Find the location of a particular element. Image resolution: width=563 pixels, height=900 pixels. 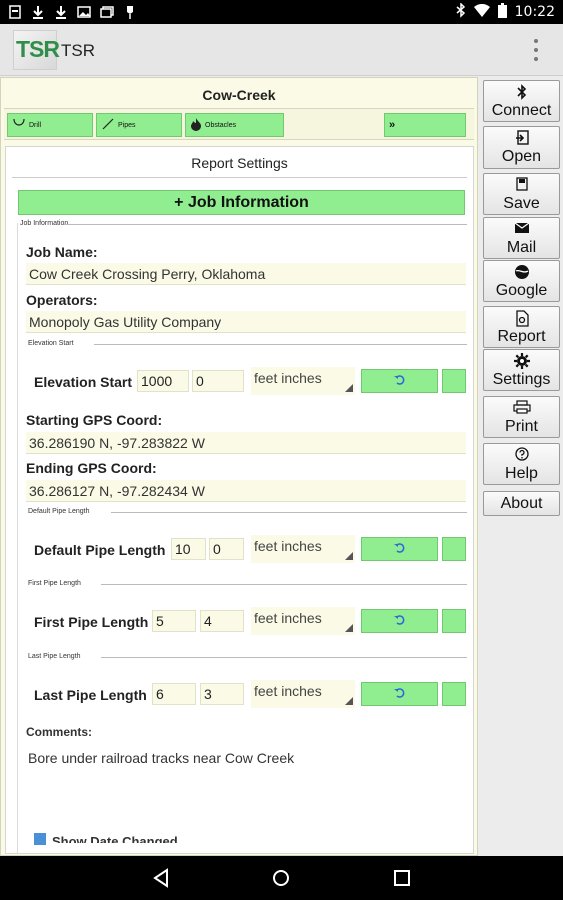

job-name-label: Job Name: is located at coordinates (62, 252).